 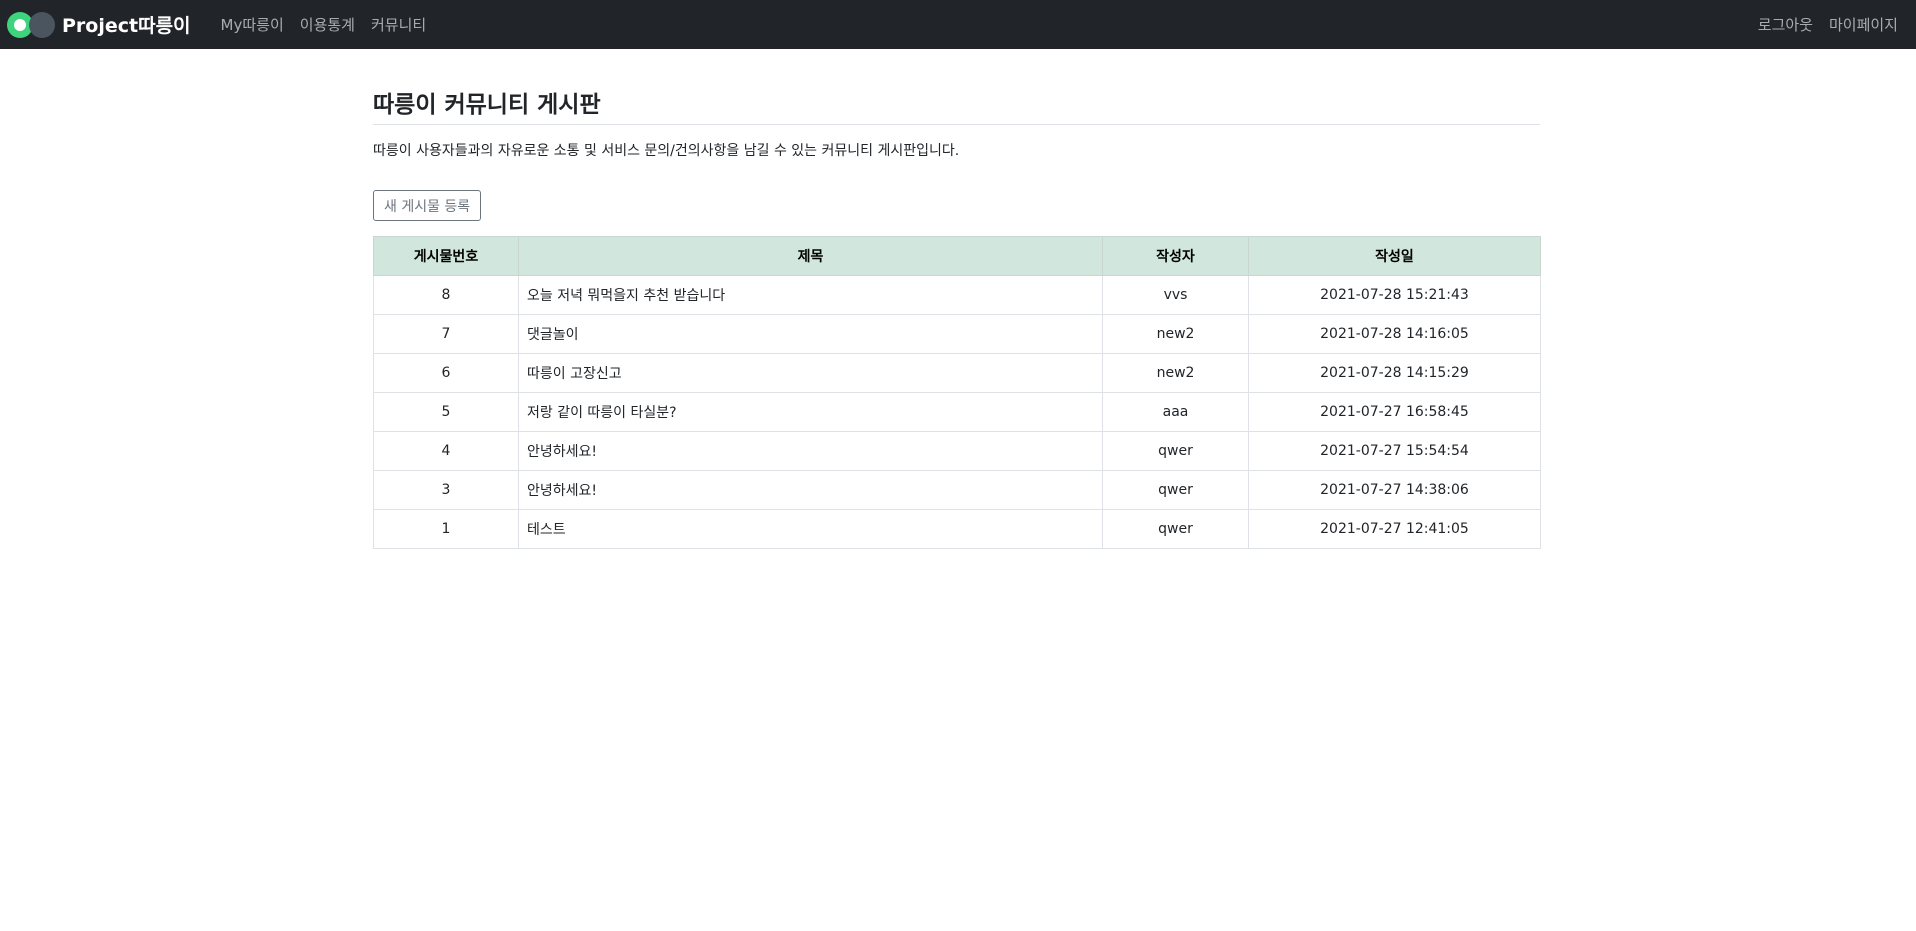 What do you see at coordinates (446, 334) in the screenshot?
I see `post-number: 7` at bounding box center [446, 334].